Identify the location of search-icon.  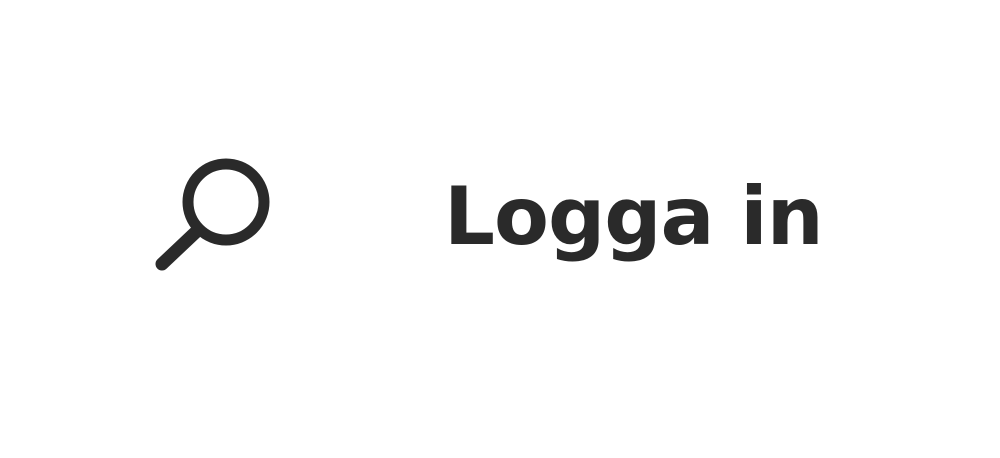
(212, 214).